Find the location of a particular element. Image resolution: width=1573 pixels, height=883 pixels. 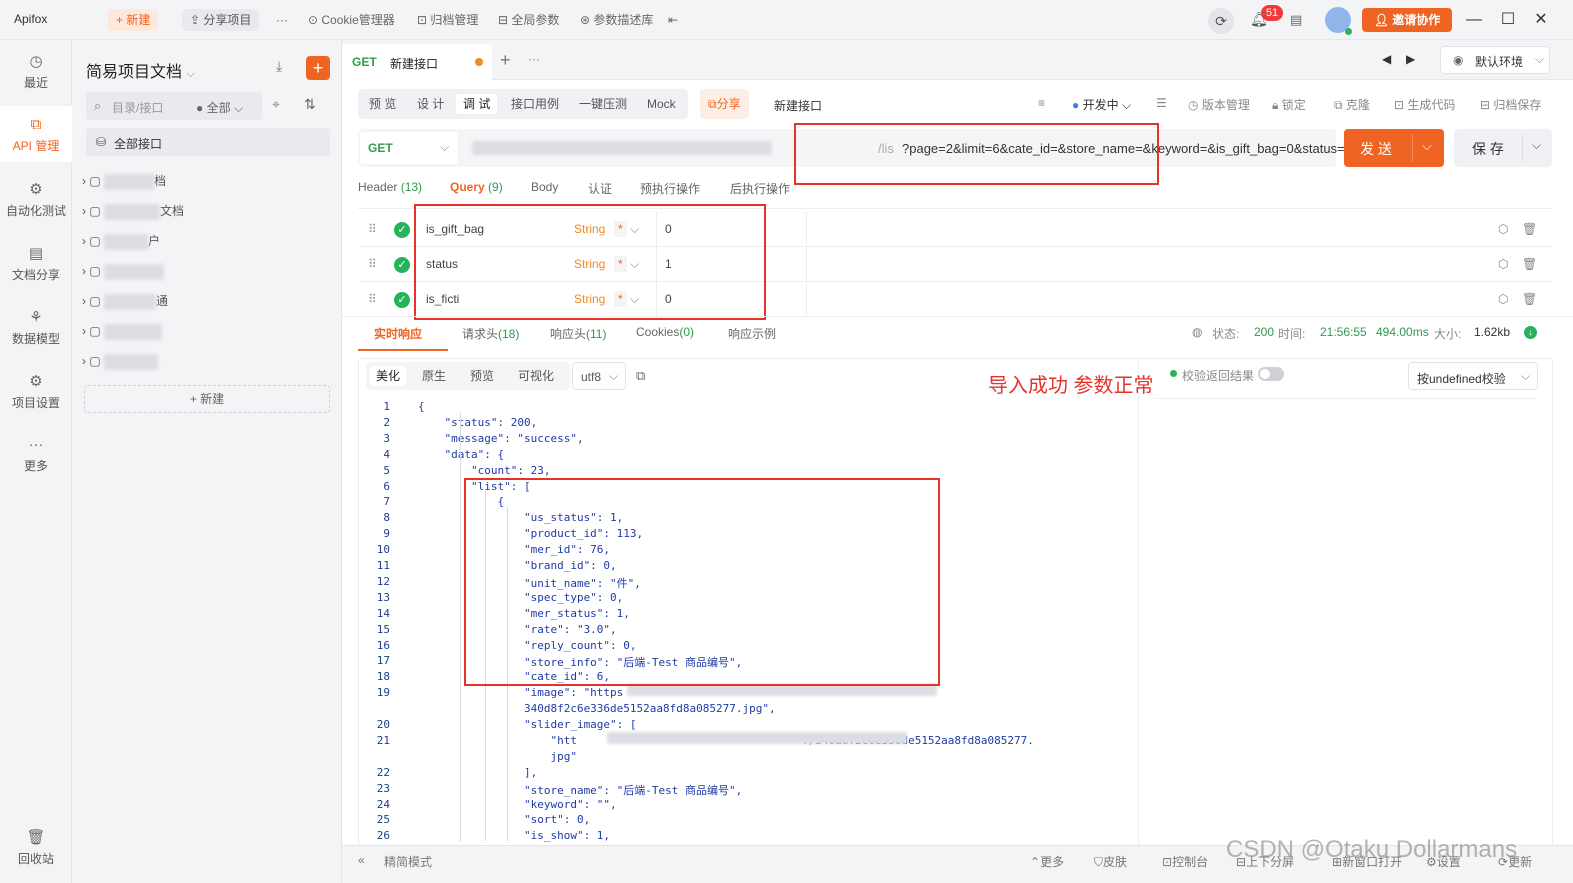

search-input: ⌕ 目录/接口 ● 全部 ⌵ is located at coordinates (174, 106).